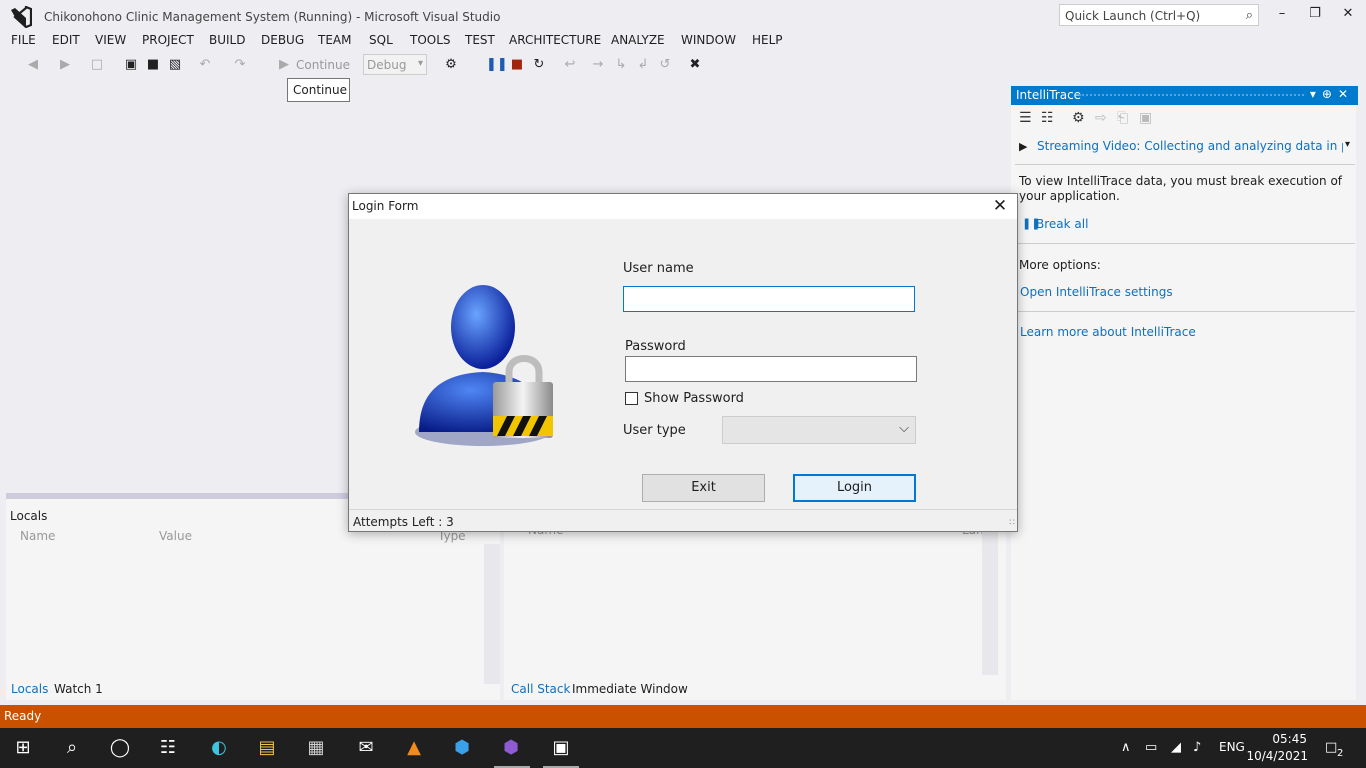  Describe the element at coordinates (23, 40) in the screenshot. I see `menu-file: FILE` at that location.